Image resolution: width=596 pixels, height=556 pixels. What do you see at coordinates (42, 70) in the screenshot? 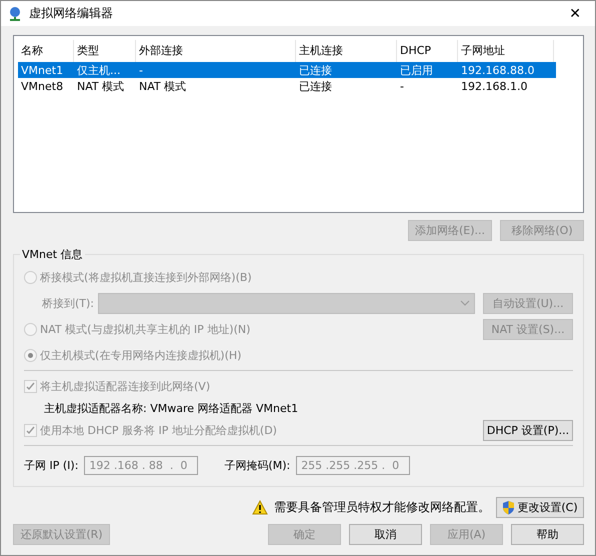
I see `table-cell-text: VMnet1` at bounding box center [42, 70].